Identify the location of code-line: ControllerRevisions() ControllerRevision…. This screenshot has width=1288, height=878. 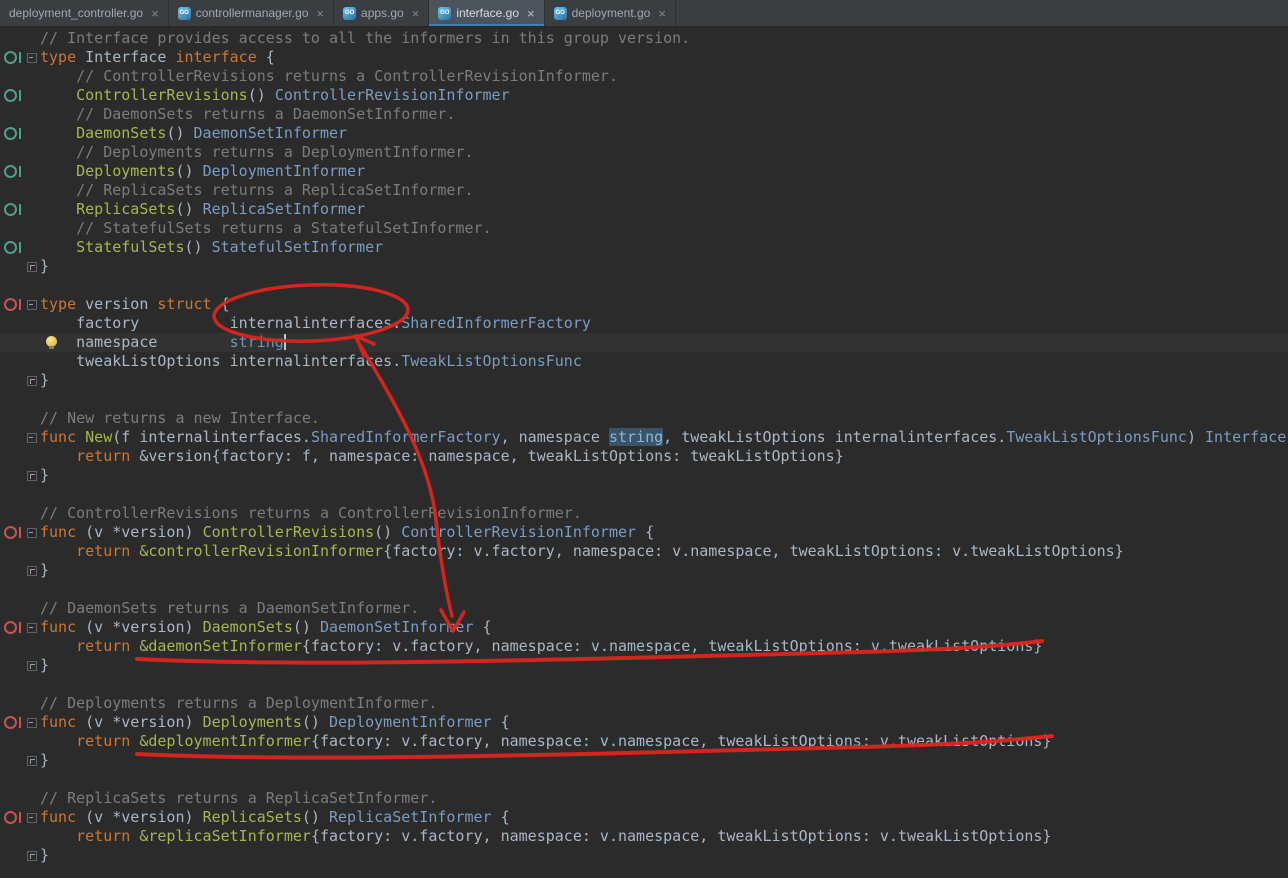
(644, 95).